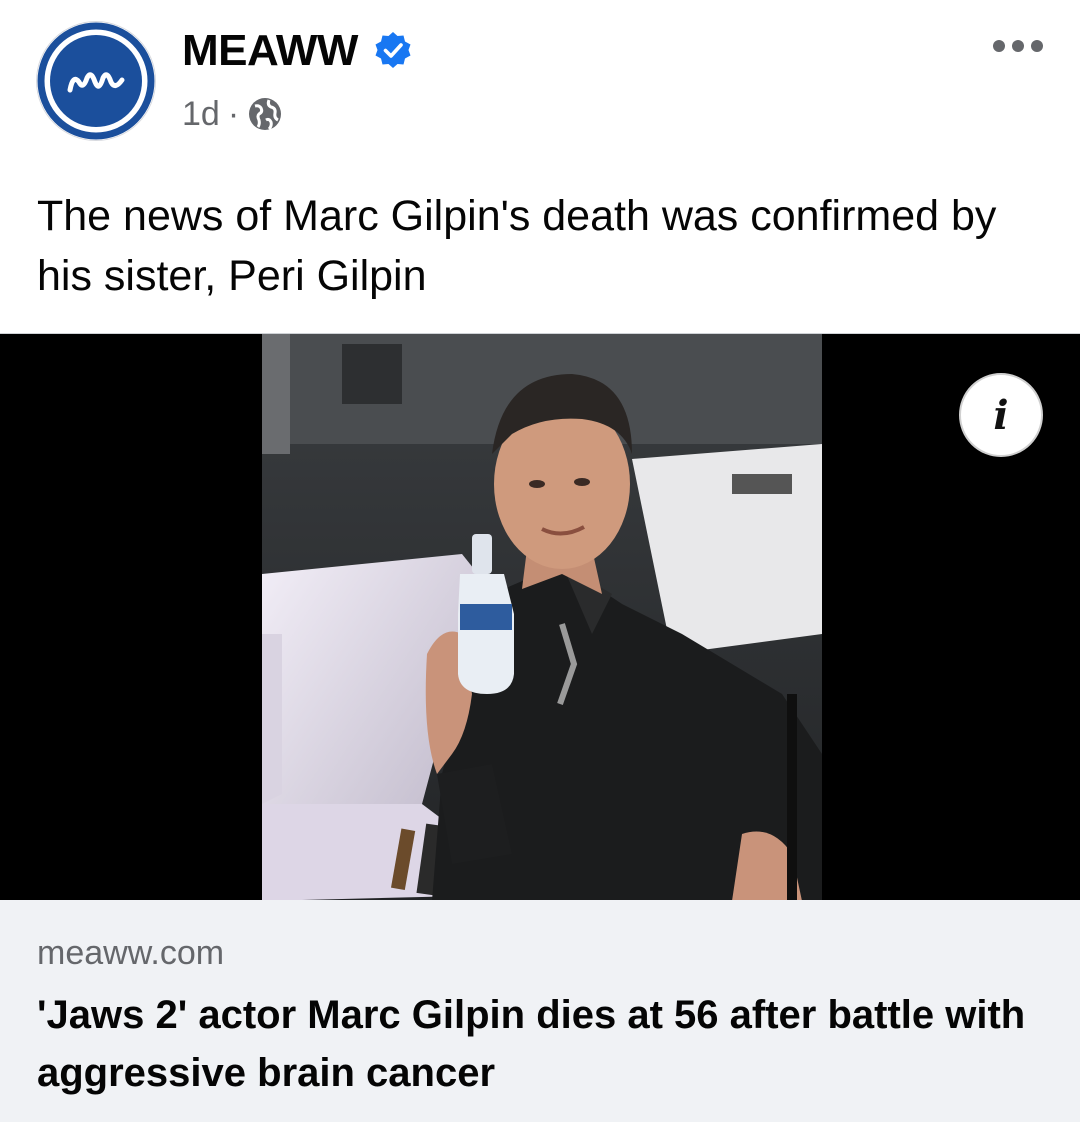  What do you see at coordinates (265, 114) in the screenshot?
I see `globe-icon` at bounding box center [265, 114].